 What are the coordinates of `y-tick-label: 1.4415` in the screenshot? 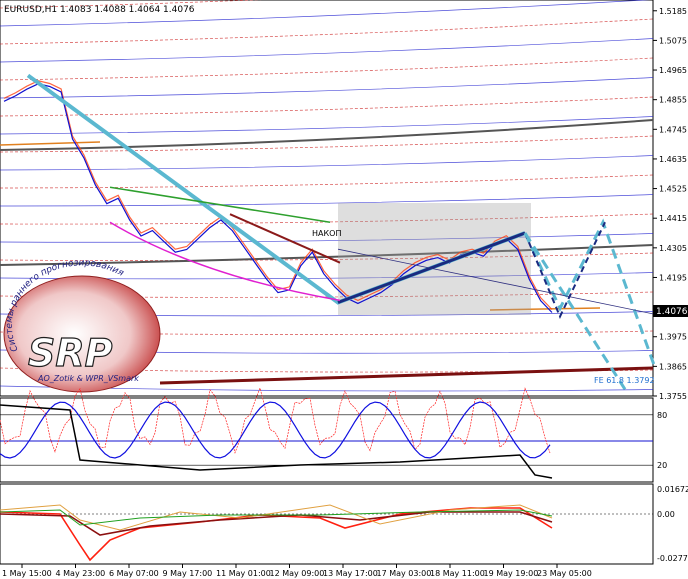 It's located at (673, 218).